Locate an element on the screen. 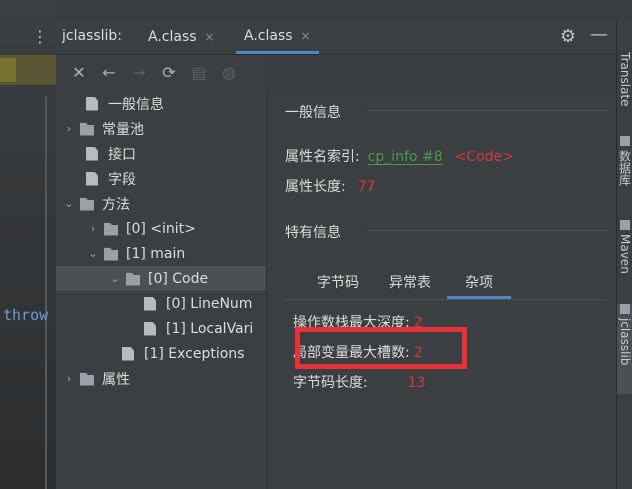 The image size is (632, 489). tab-database: 数据库 is located at coordinates (624, 176).